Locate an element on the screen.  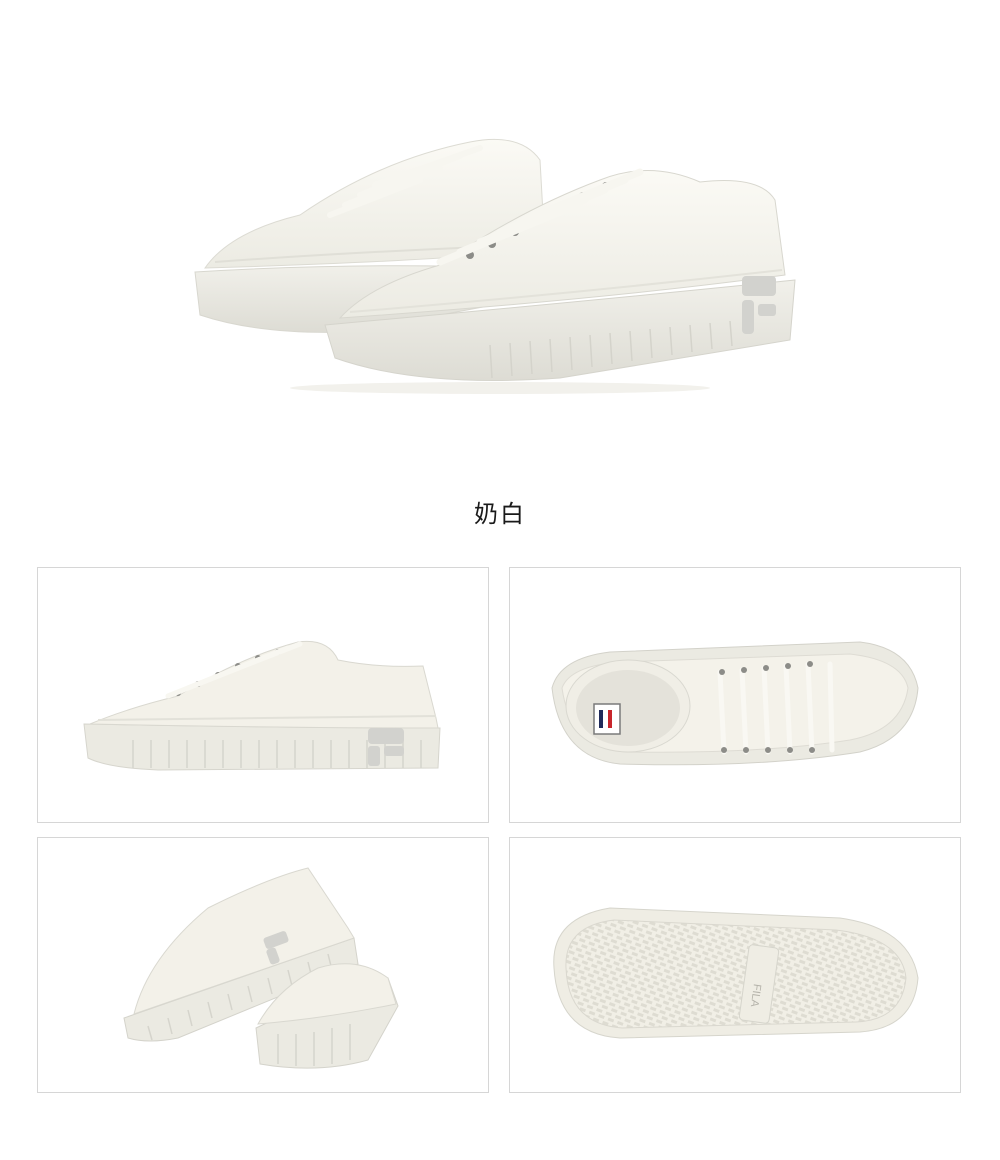
fila-logo-icon is located at coordinates (607, 719).